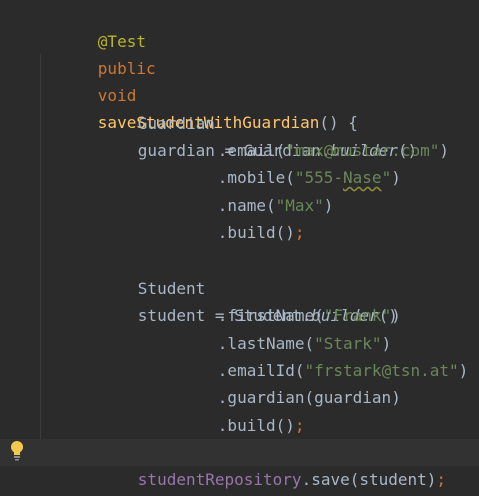 Image resolution: width=479 pixels, height=496 pixels. I want to click on code-line-12: .lastName("Stark"), so click(239, 328).